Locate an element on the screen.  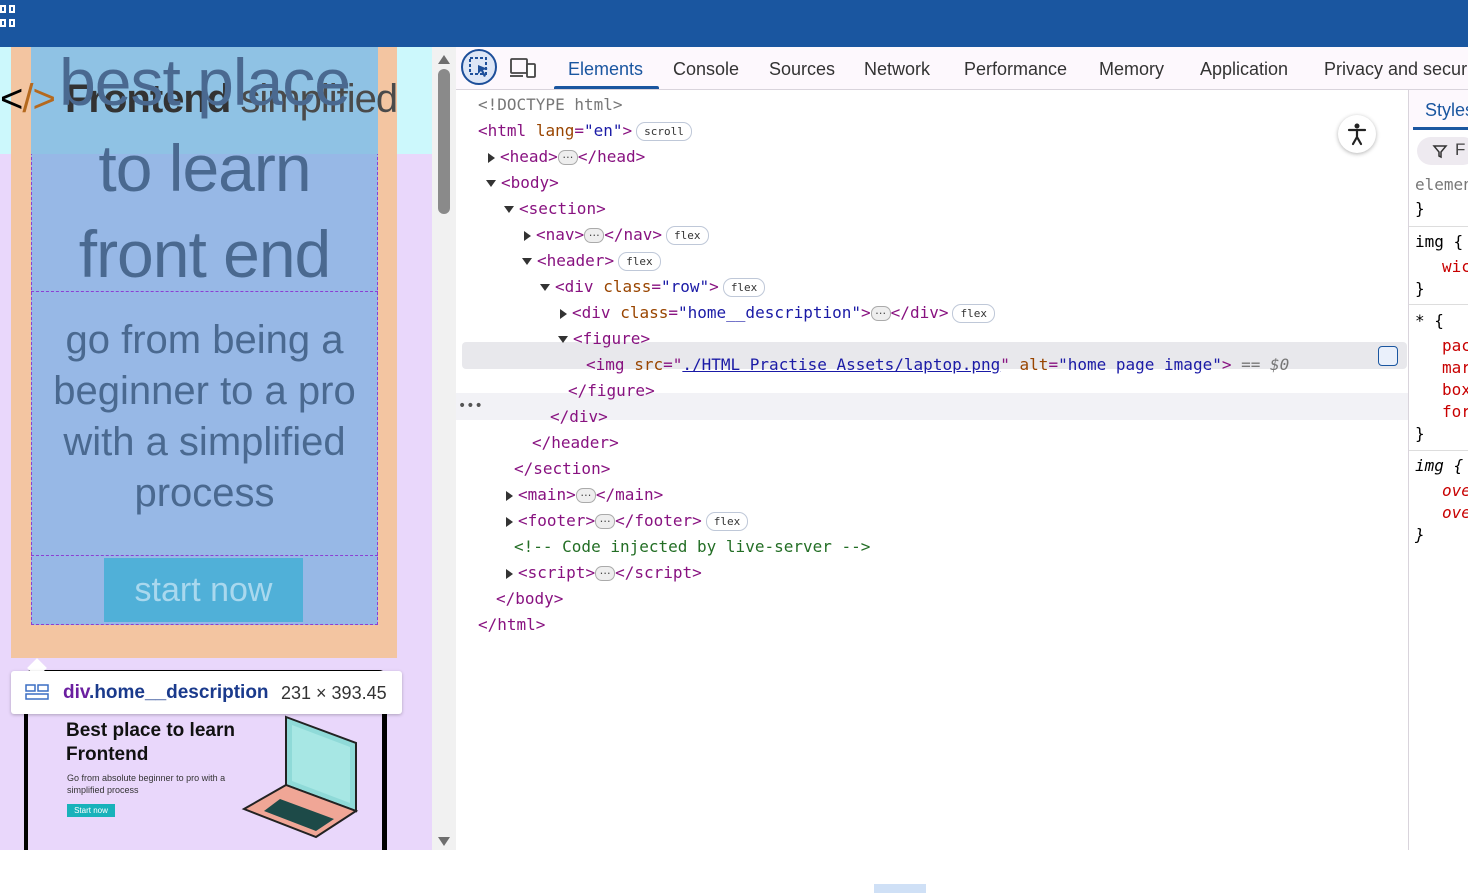
browser-toolbar is located at coordinates (734, 23).